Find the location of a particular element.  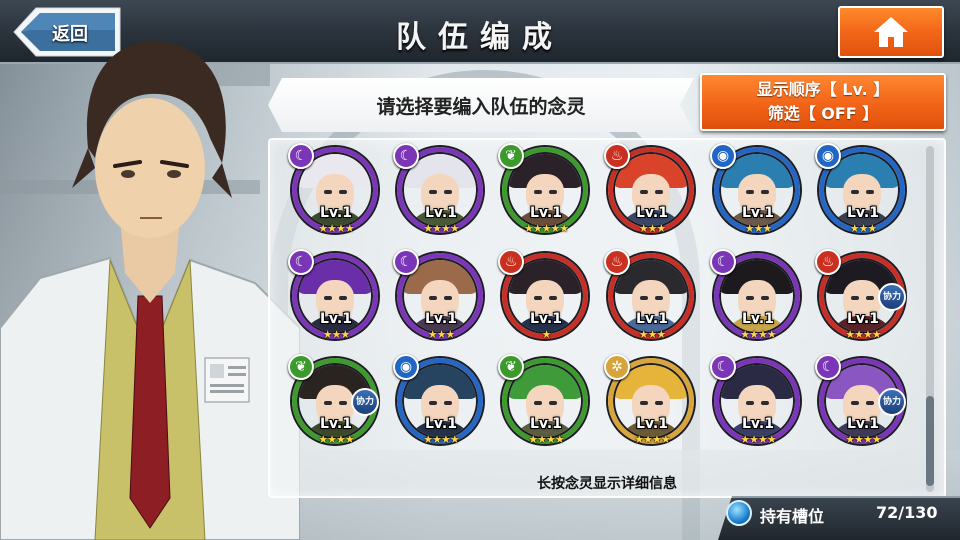

rarity-stars: ★ is located at coordinates (546, 334).